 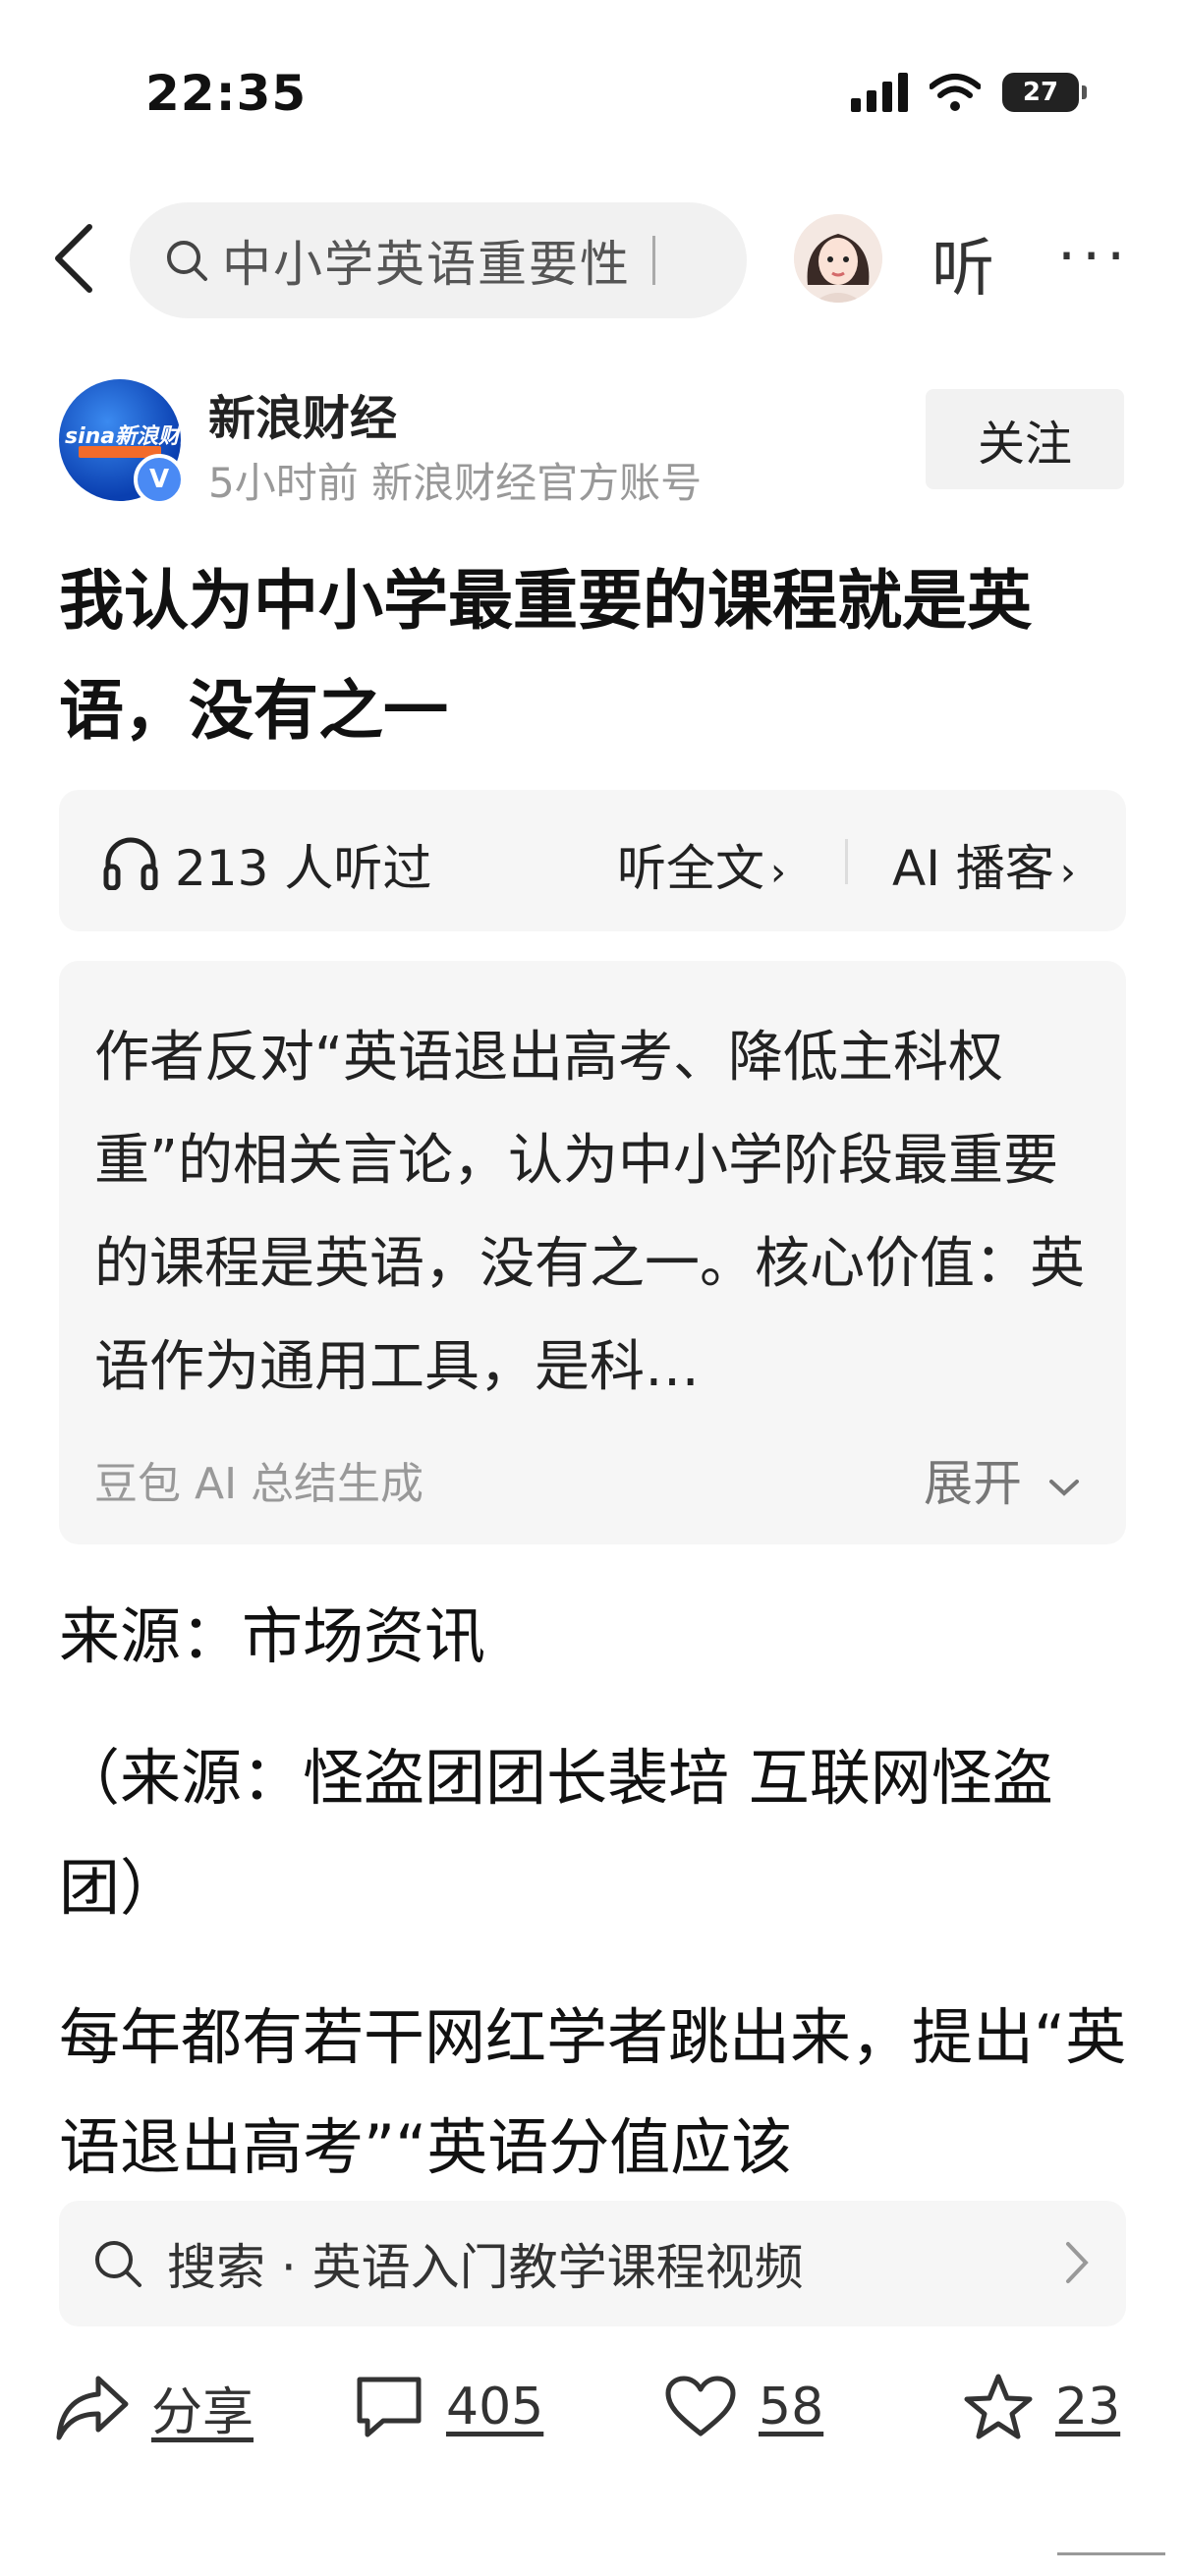 I want to click on comment-count: 405, so click(x=495, y=2407).